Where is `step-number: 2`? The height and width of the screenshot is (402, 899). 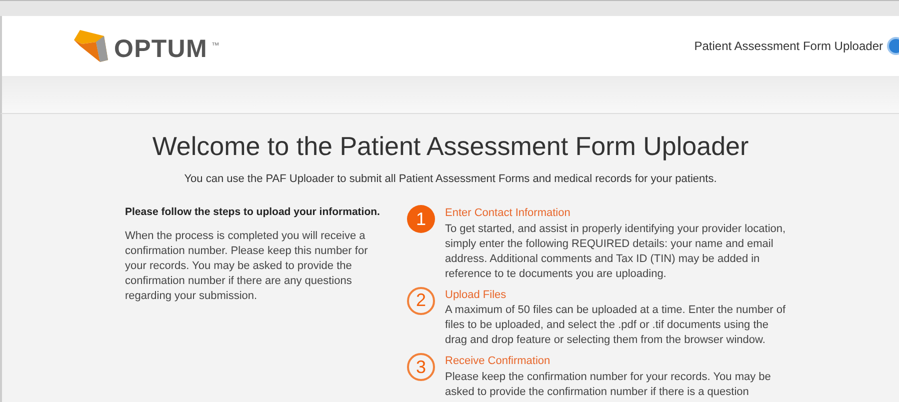 step-number: 2 is located at coordinates (421, 300).